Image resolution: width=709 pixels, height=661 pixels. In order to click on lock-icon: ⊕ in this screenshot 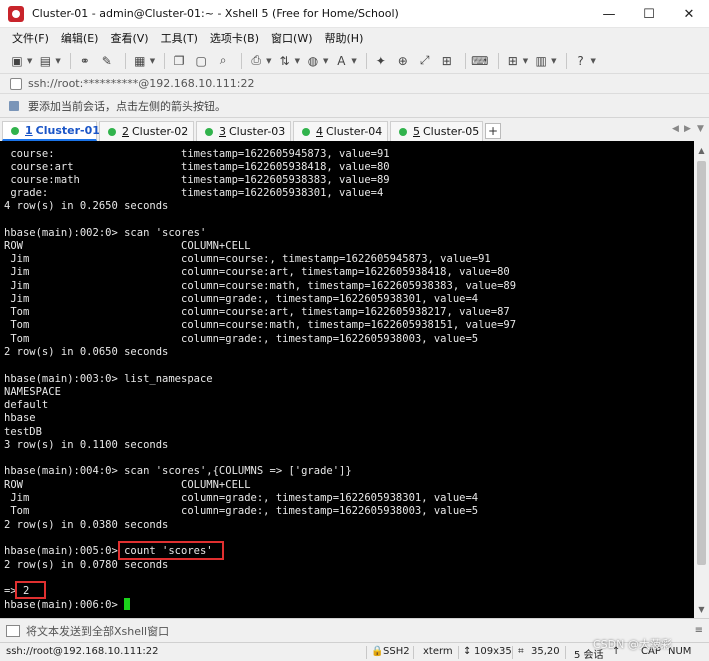, I will do `click(403, 61)`.